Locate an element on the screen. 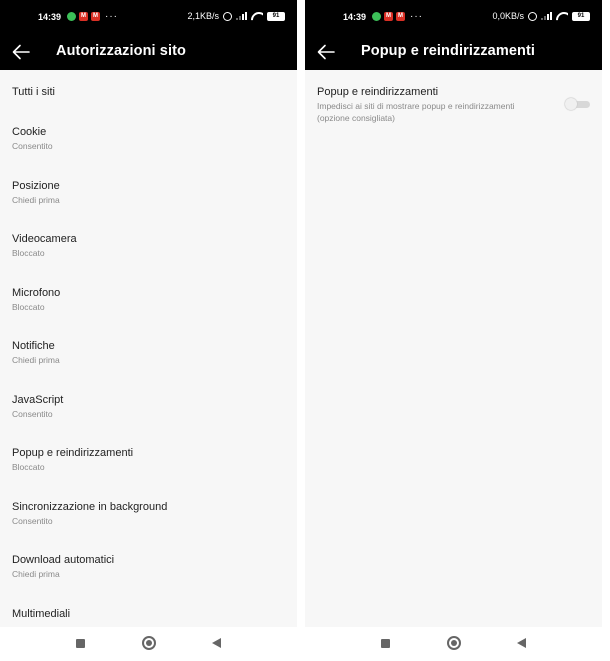 The height and width of the screenshot is (661, 610). list-item-camera: Videocamera Bloccato is located at coordinates (149, 245).